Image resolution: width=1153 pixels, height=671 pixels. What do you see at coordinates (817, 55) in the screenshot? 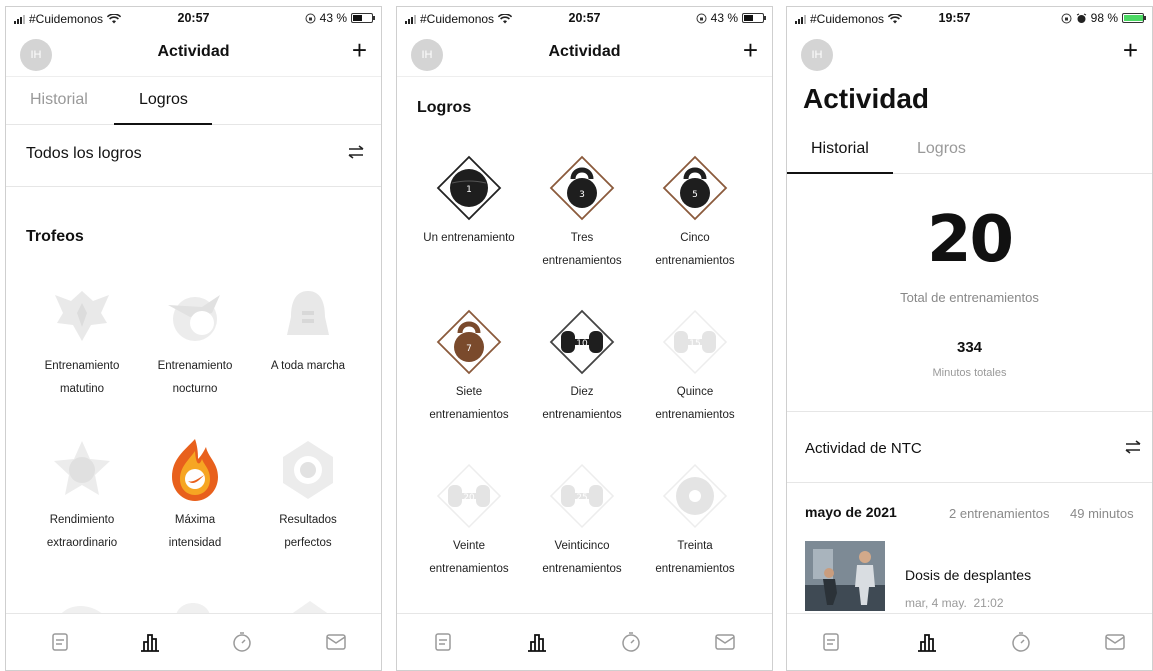
I see `avatar: IH` at bounding box center [817, 55].